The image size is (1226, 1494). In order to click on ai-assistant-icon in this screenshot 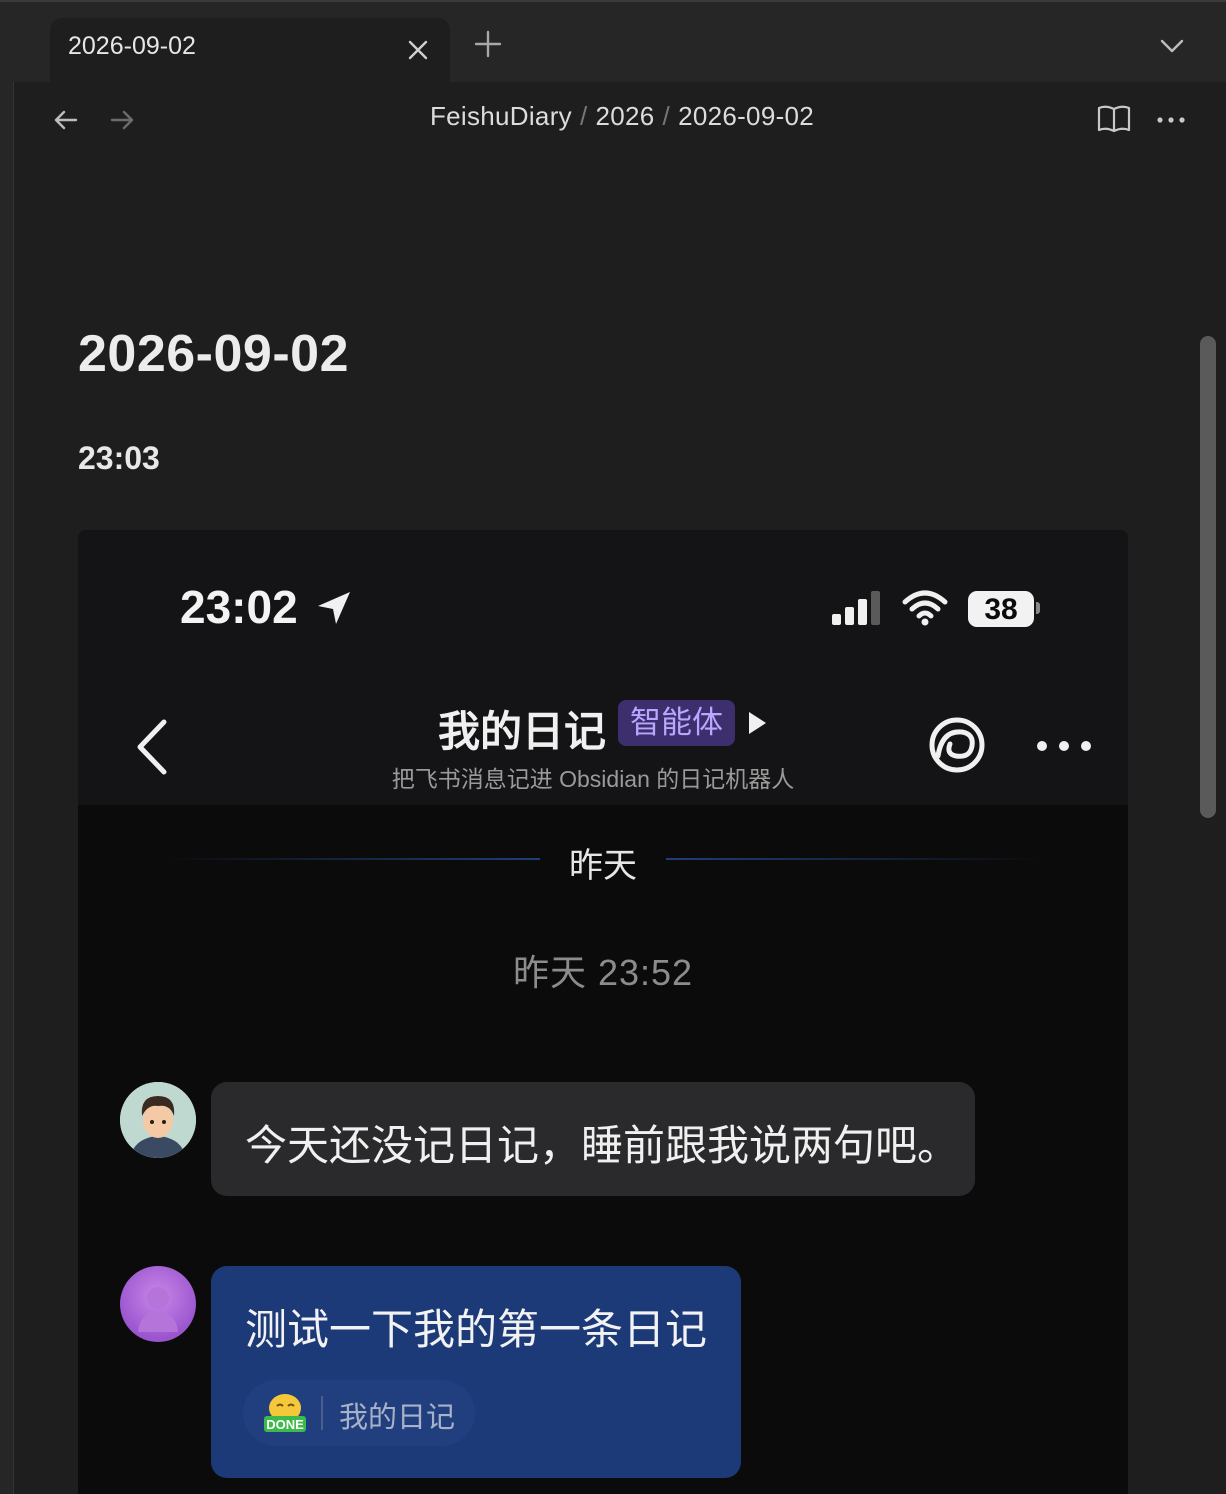, I will do `click(957, 745)`.